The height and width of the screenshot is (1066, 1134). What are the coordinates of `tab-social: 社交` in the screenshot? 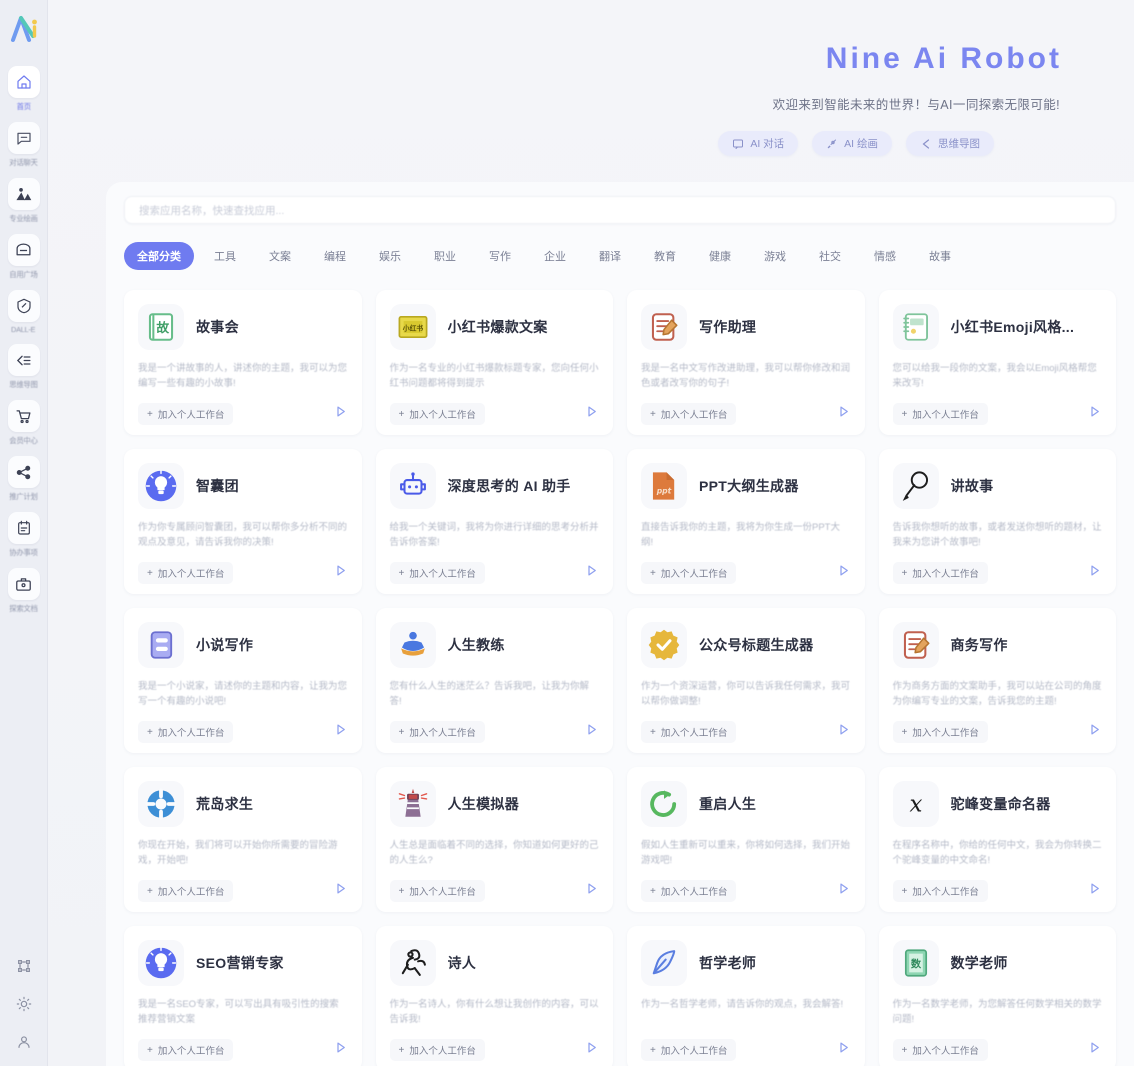 It's located at (830, 256).